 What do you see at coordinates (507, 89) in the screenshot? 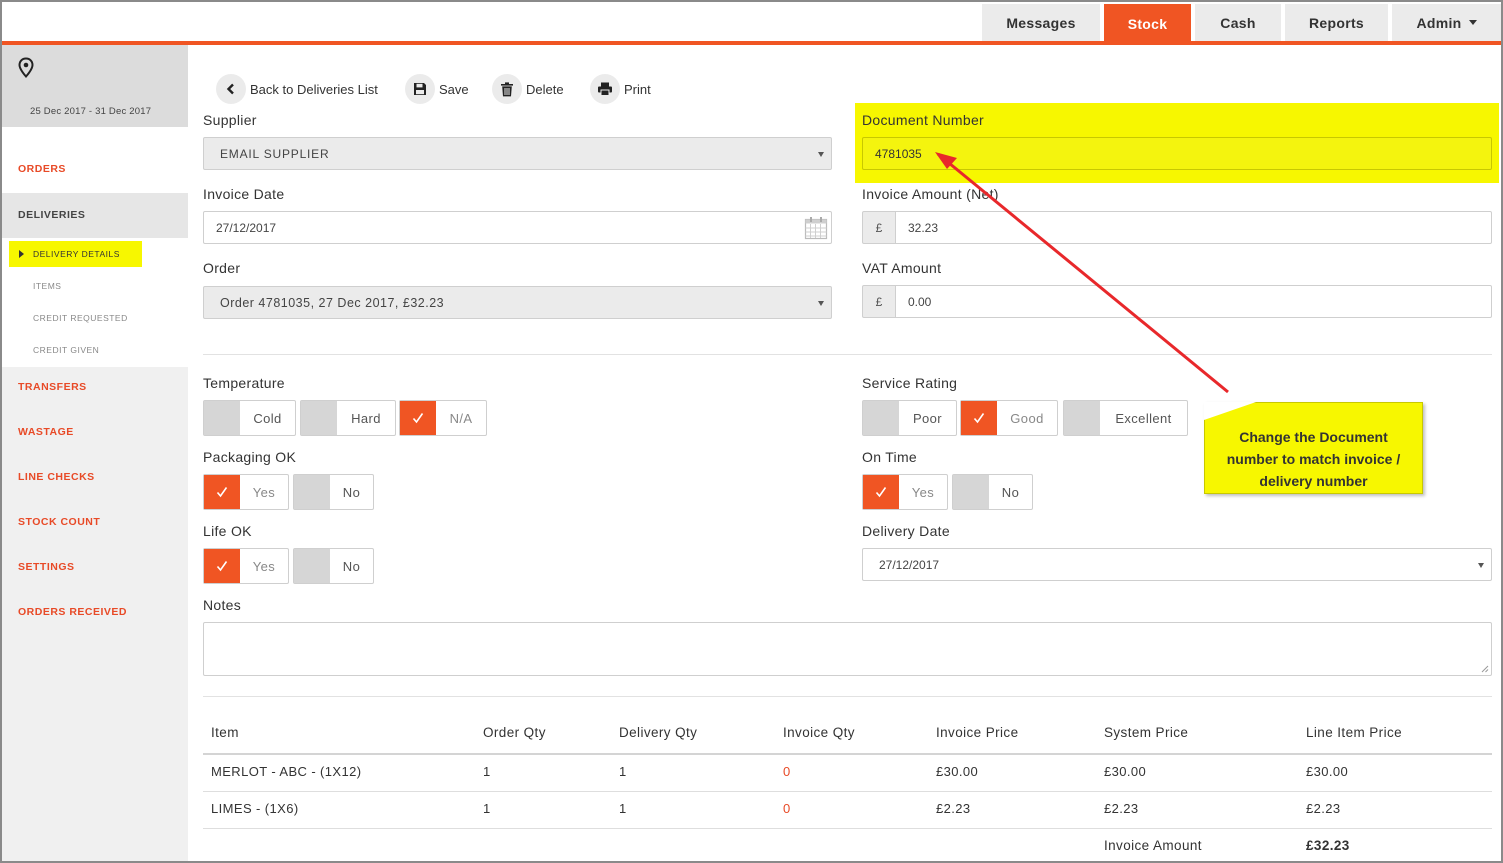
I see `trash-icon` at bounding box center [507, 89].